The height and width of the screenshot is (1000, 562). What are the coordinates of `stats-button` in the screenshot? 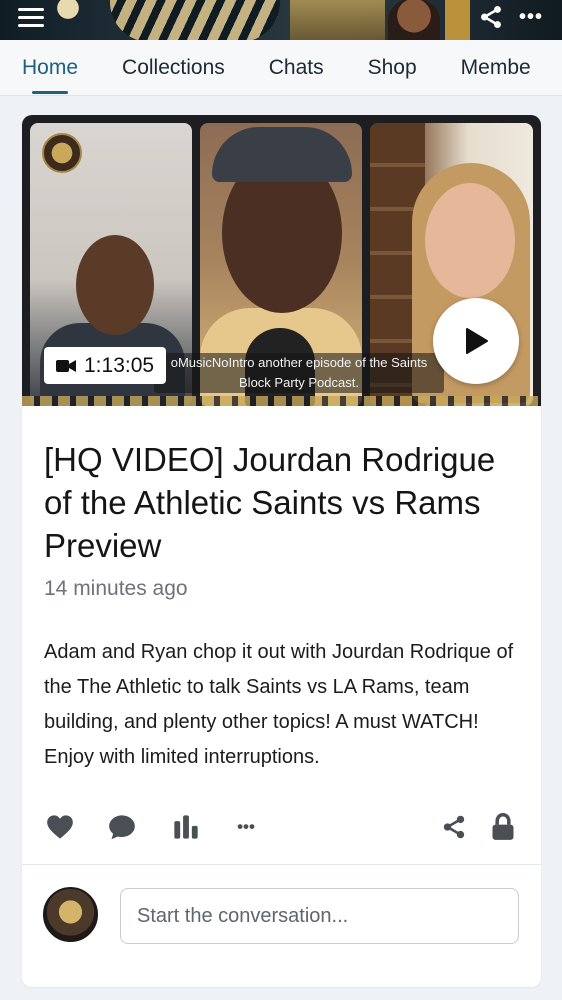 It's located at (186, 827).